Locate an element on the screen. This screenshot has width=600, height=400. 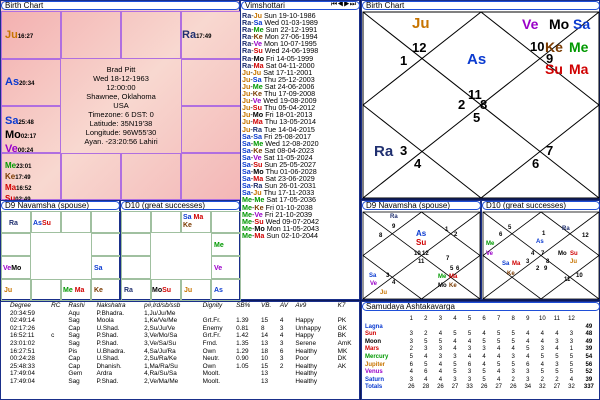
ash-cell: 33 is located at coordinates (469, 387).